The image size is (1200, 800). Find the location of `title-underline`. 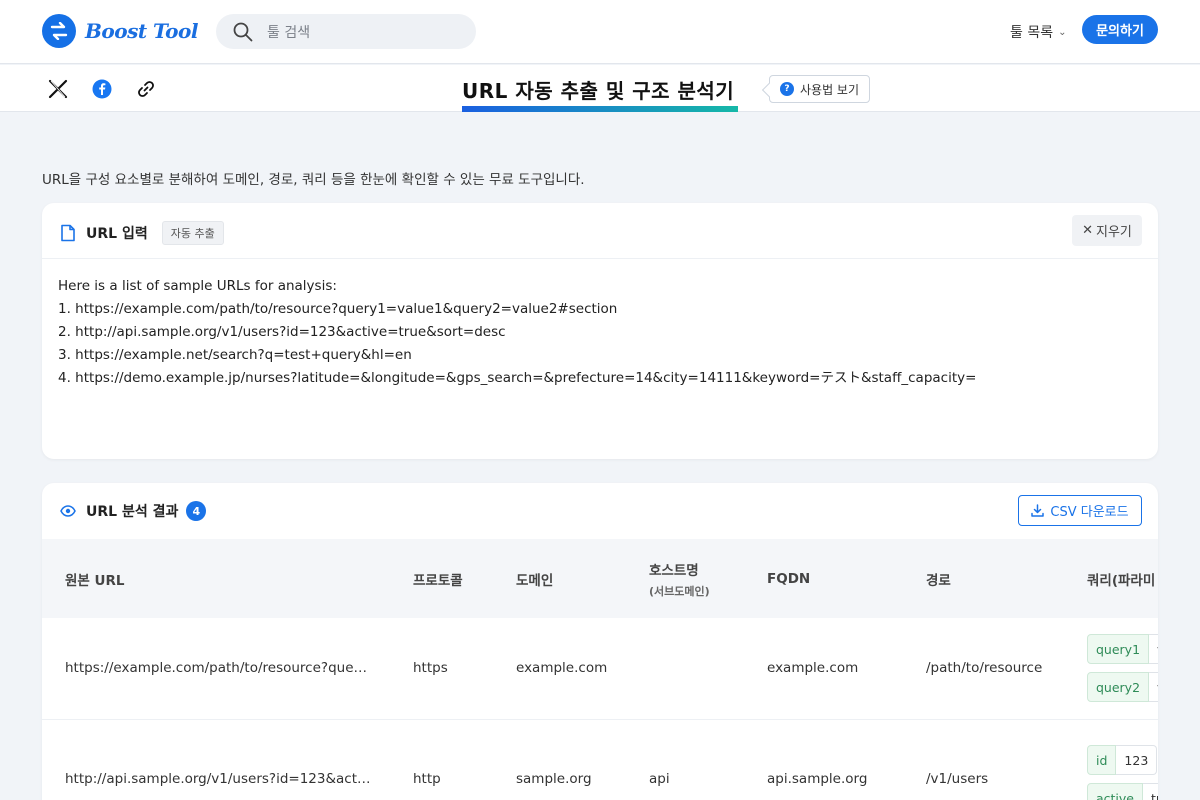

title-underline is located at coordinates (600, 109).